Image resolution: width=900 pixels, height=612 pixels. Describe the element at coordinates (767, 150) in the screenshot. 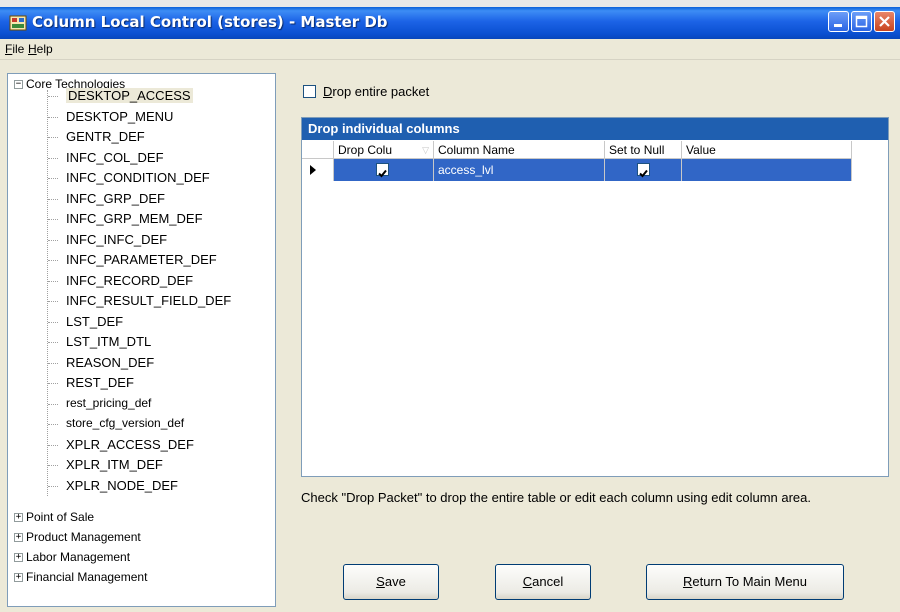

I see `header-value: Value` at that location.